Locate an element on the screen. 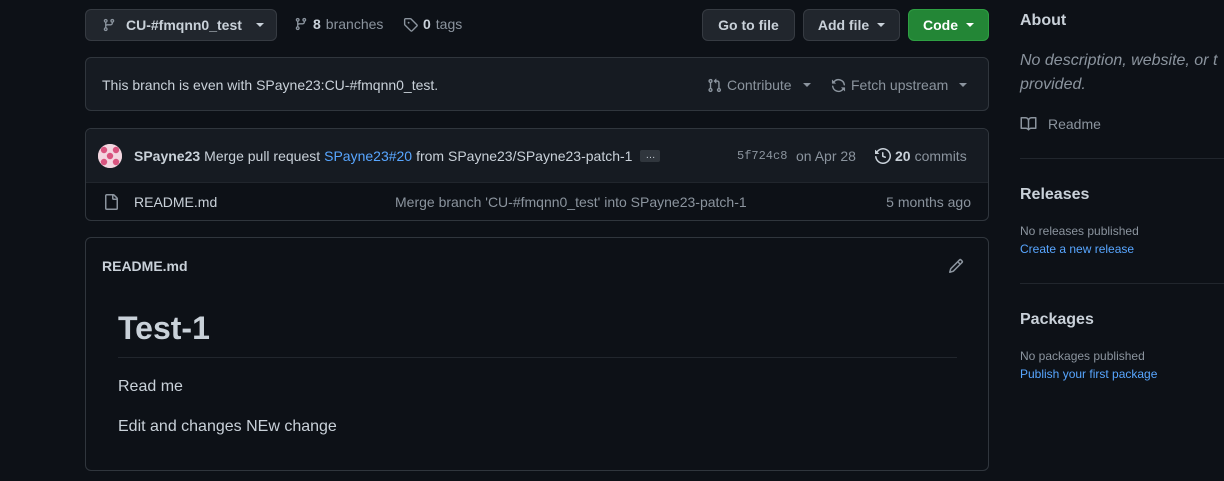 The height and width of the screenshot is (481, 1224). readme-heading-divider is located at coordinates (537, 357).